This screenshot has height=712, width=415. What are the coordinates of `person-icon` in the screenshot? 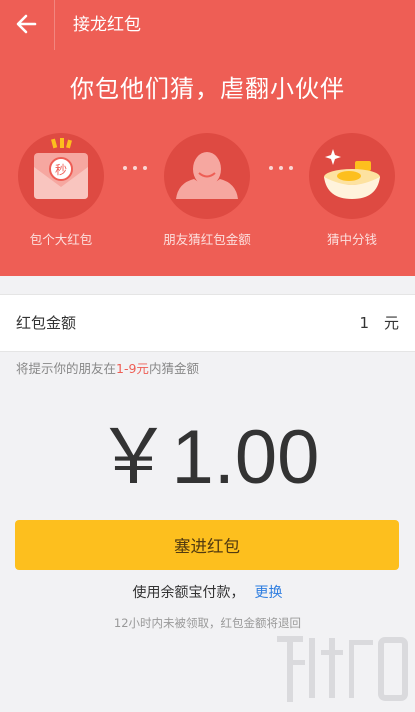 It's located at (207, 175).